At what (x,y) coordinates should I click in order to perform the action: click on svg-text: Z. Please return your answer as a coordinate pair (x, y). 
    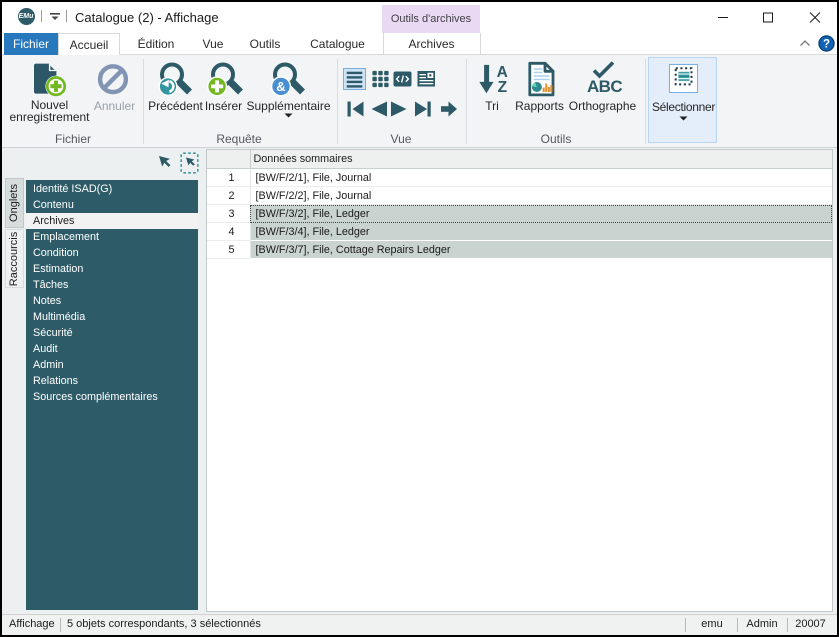
    Looking at the image, I should click on (503, 87).